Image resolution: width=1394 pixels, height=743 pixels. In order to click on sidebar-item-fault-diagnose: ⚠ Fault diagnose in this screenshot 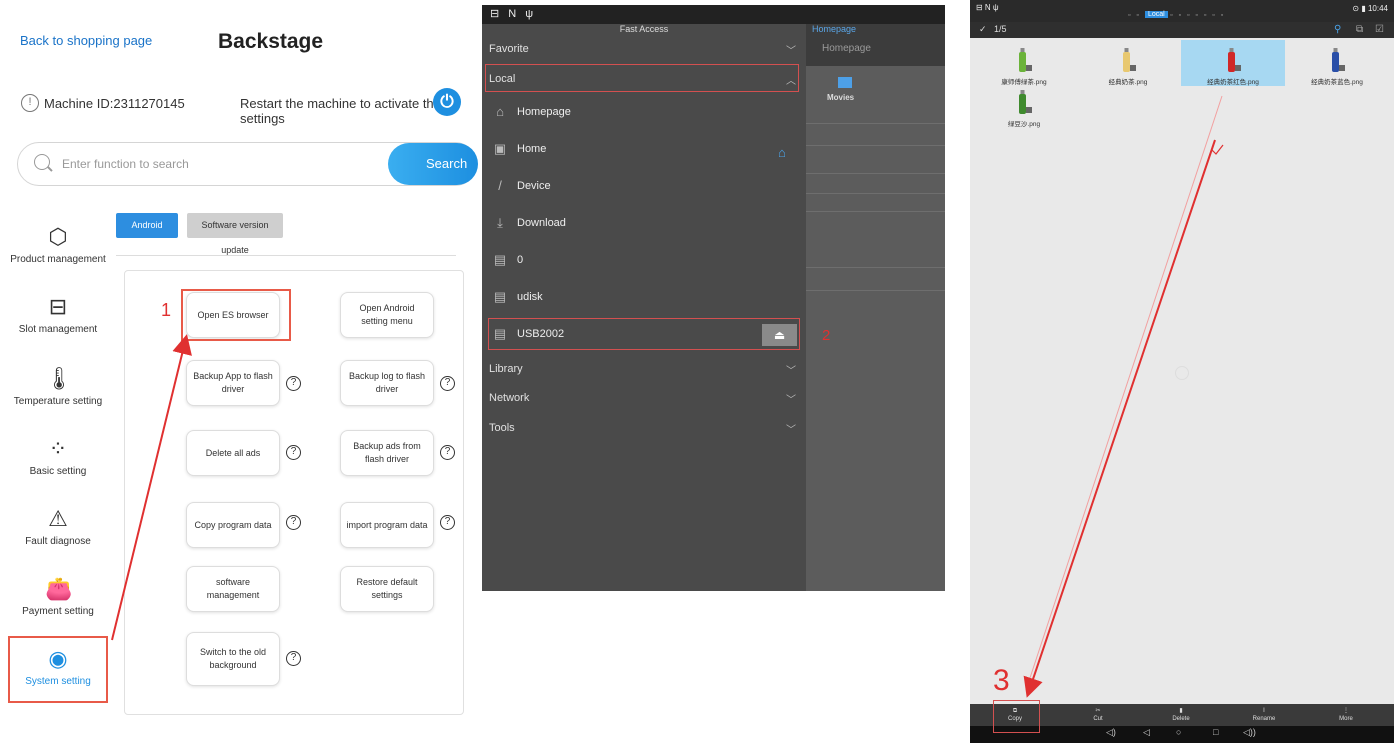, I will do `click(58, 535)`.